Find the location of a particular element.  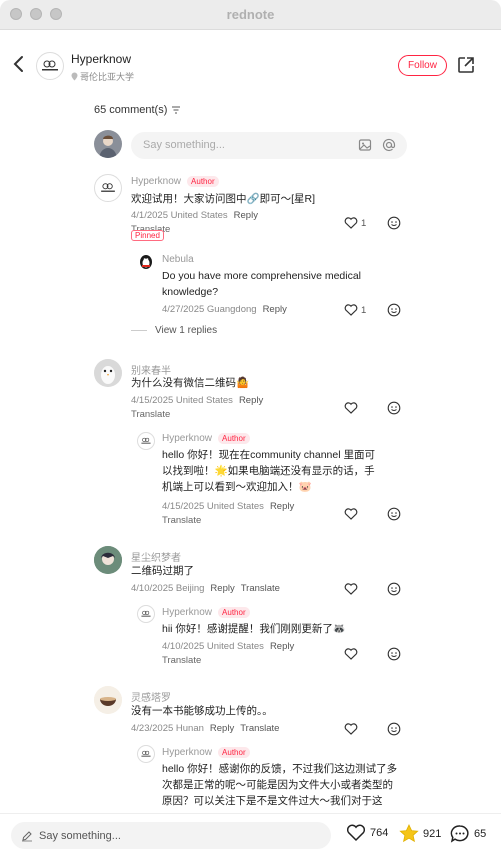

view-replies-text: View 1 replies is located at coordinates (186, 330).